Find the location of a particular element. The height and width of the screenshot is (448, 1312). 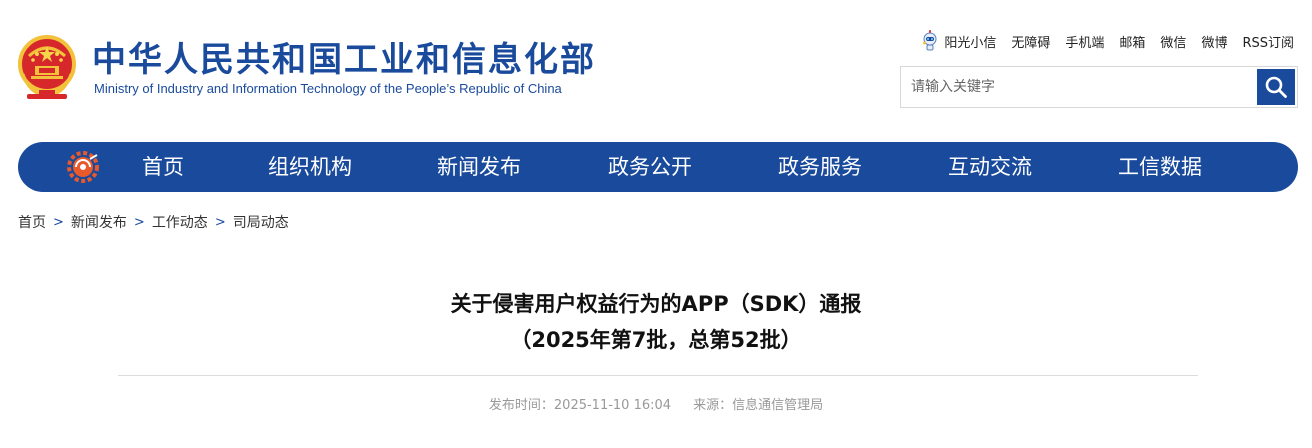

top-links: 阳光小信 无障碍 手机端 邮箱 微信 微博 RSS订阅 is located at coordinates (1107, 41).